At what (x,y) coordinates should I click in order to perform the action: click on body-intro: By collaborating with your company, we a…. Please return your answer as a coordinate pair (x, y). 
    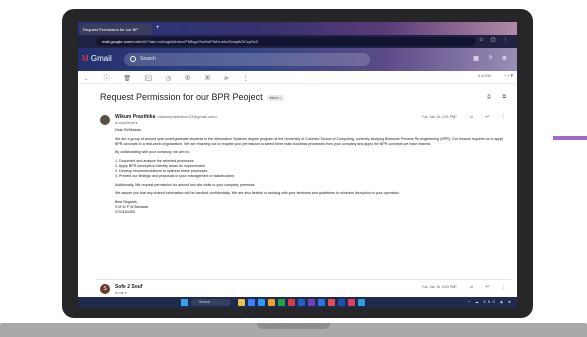
    Looking at the image, I should click on (152, 152).